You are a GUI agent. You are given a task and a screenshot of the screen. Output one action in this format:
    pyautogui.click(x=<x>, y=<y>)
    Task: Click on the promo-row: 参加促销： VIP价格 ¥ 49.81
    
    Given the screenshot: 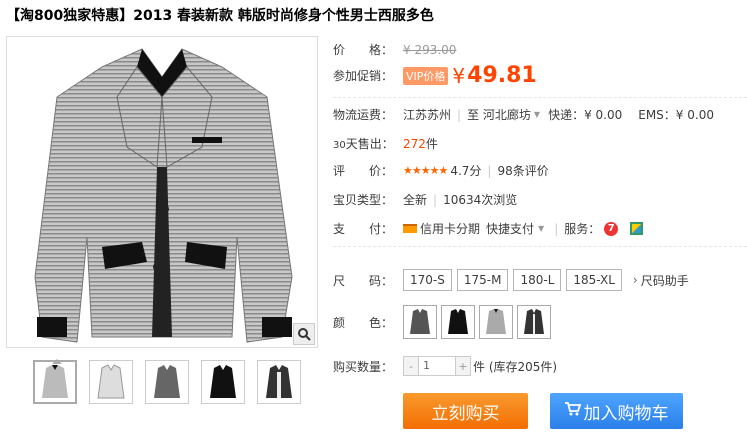 What is the action you would take?
    pyautogui.click(x=435, y=75)
    